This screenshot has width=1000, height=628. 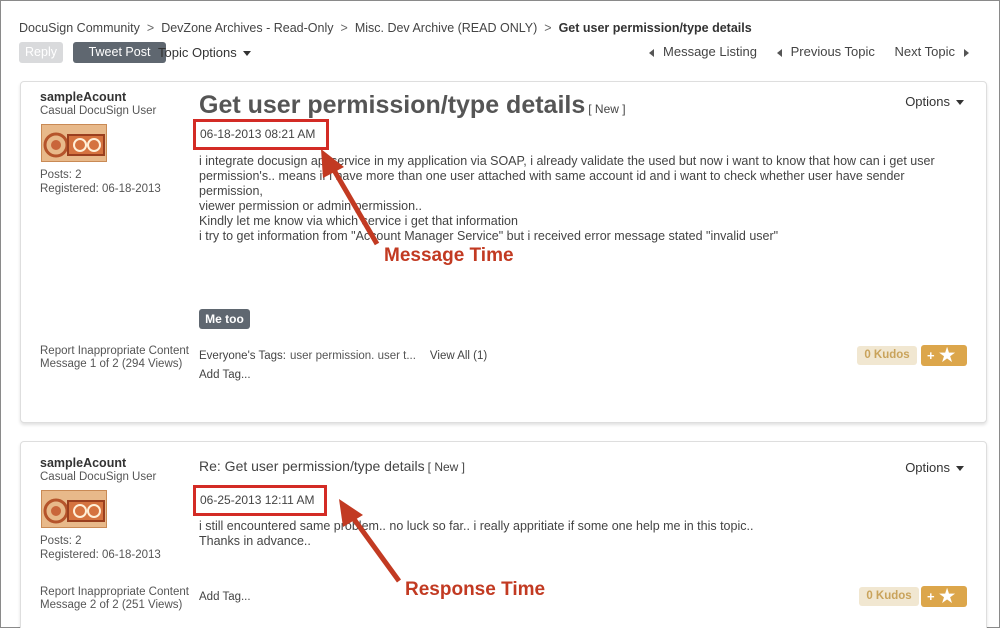 What do you see at coordinates (312, 466) in the screenshot?
I see `post-subject-text: Re: Get user permission/type details` at bounding box center [312, 466].